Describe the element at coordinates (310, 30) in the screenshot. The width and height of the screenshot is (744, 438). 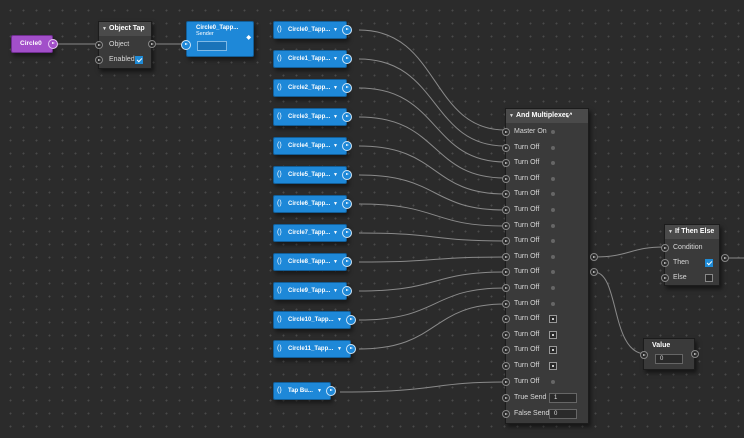
I see `sender-node: () Circle0_Tapp... ▼` at that location.